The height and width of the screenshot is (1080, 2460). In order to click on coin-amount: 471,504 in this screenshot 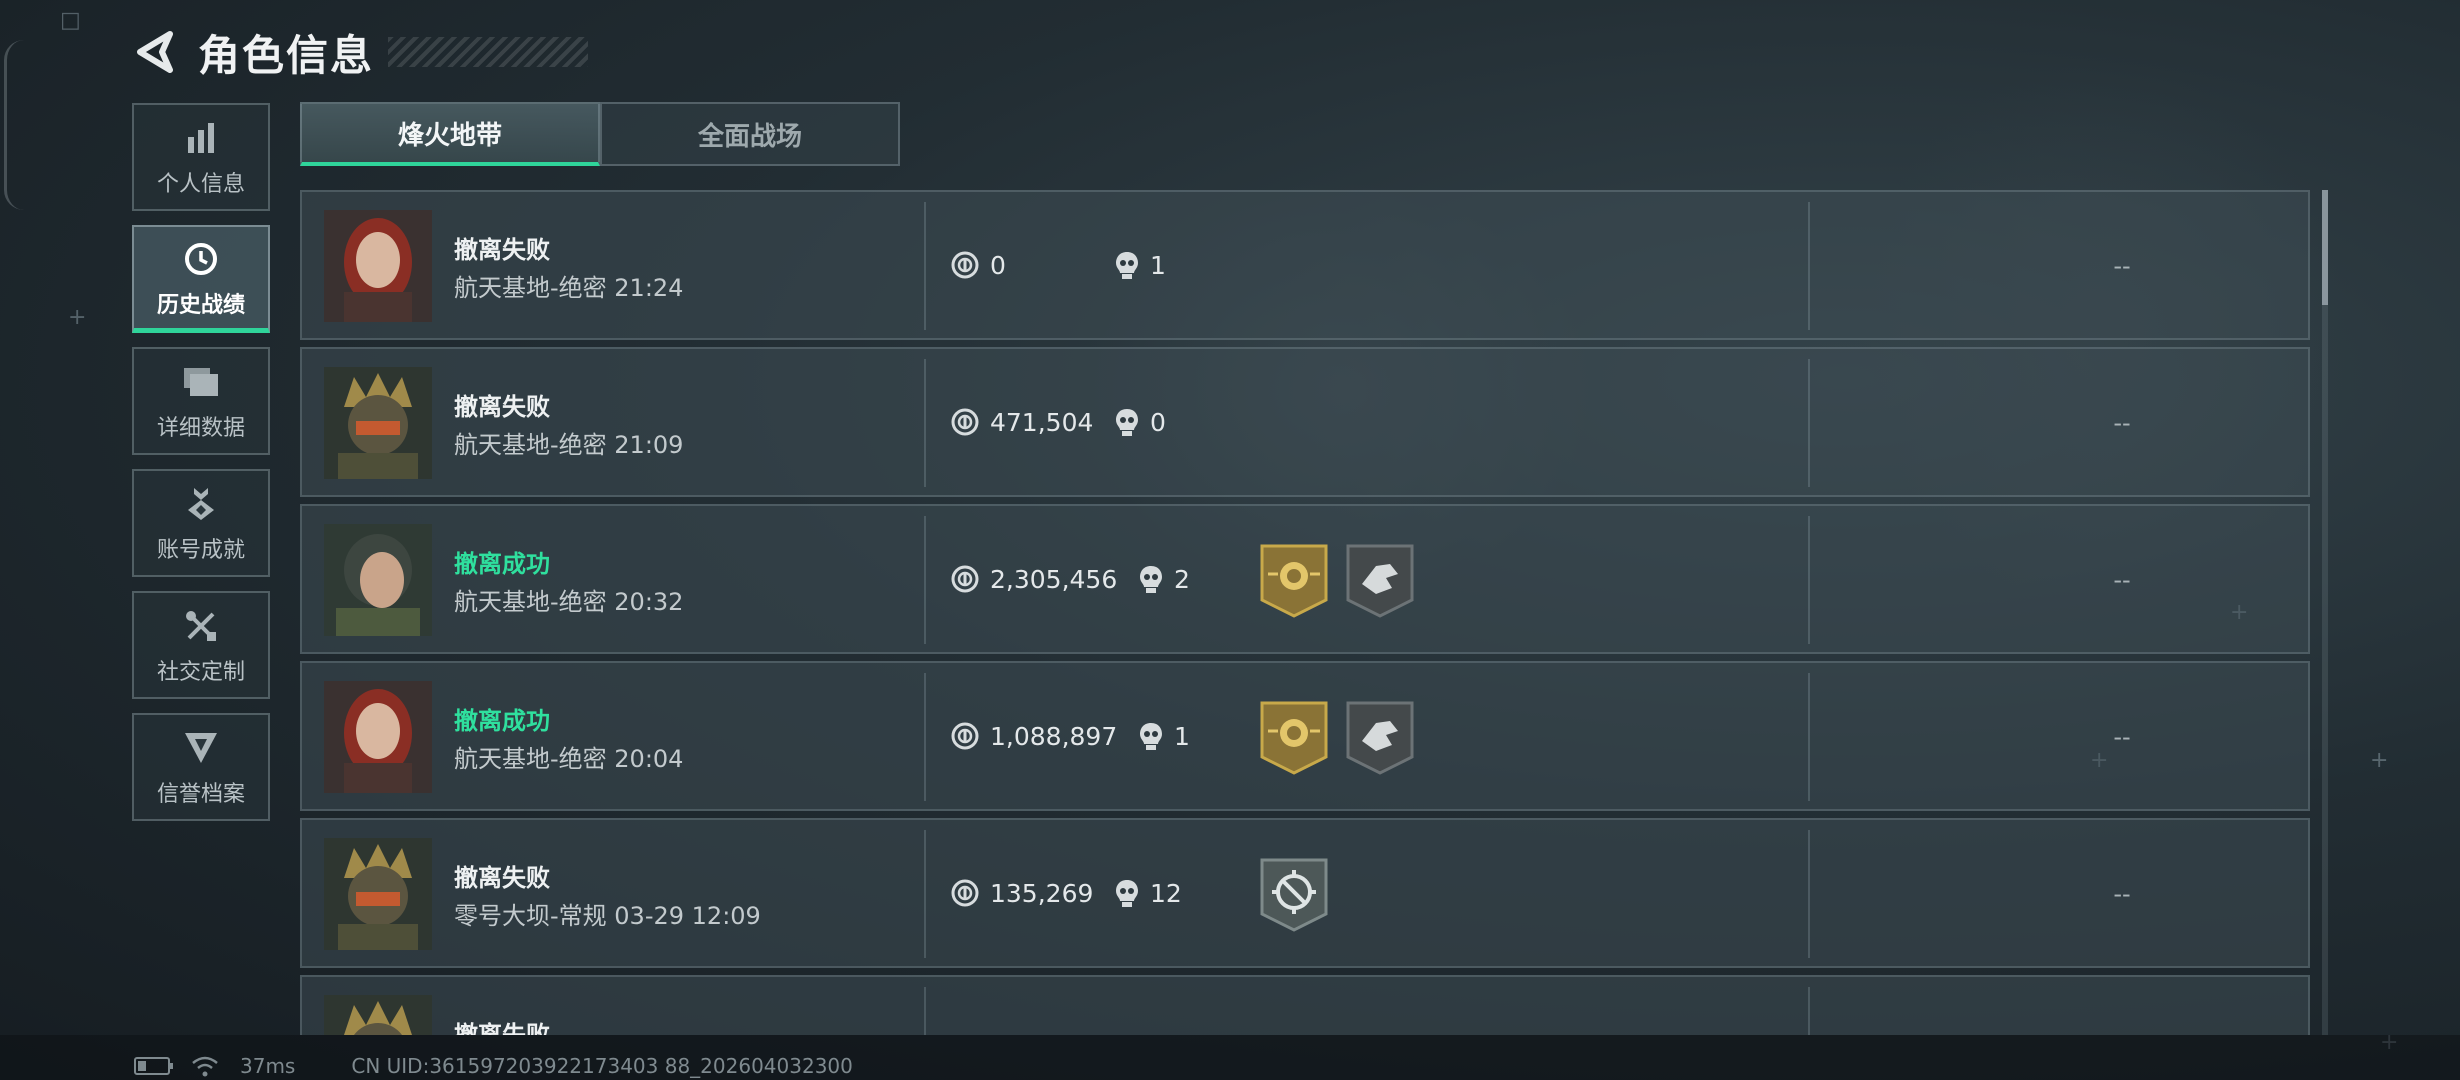, I will do `click(1042, 422)`.